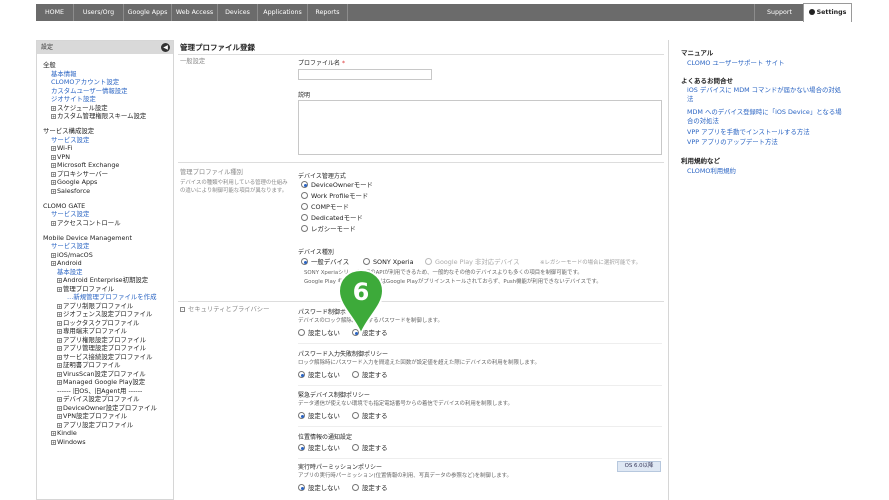 The width and height of the screenshot is (889, 500). Describe the element at coordinates (68, 442) in the screenshot. I see `sidebar-item: + Windows` at that location.